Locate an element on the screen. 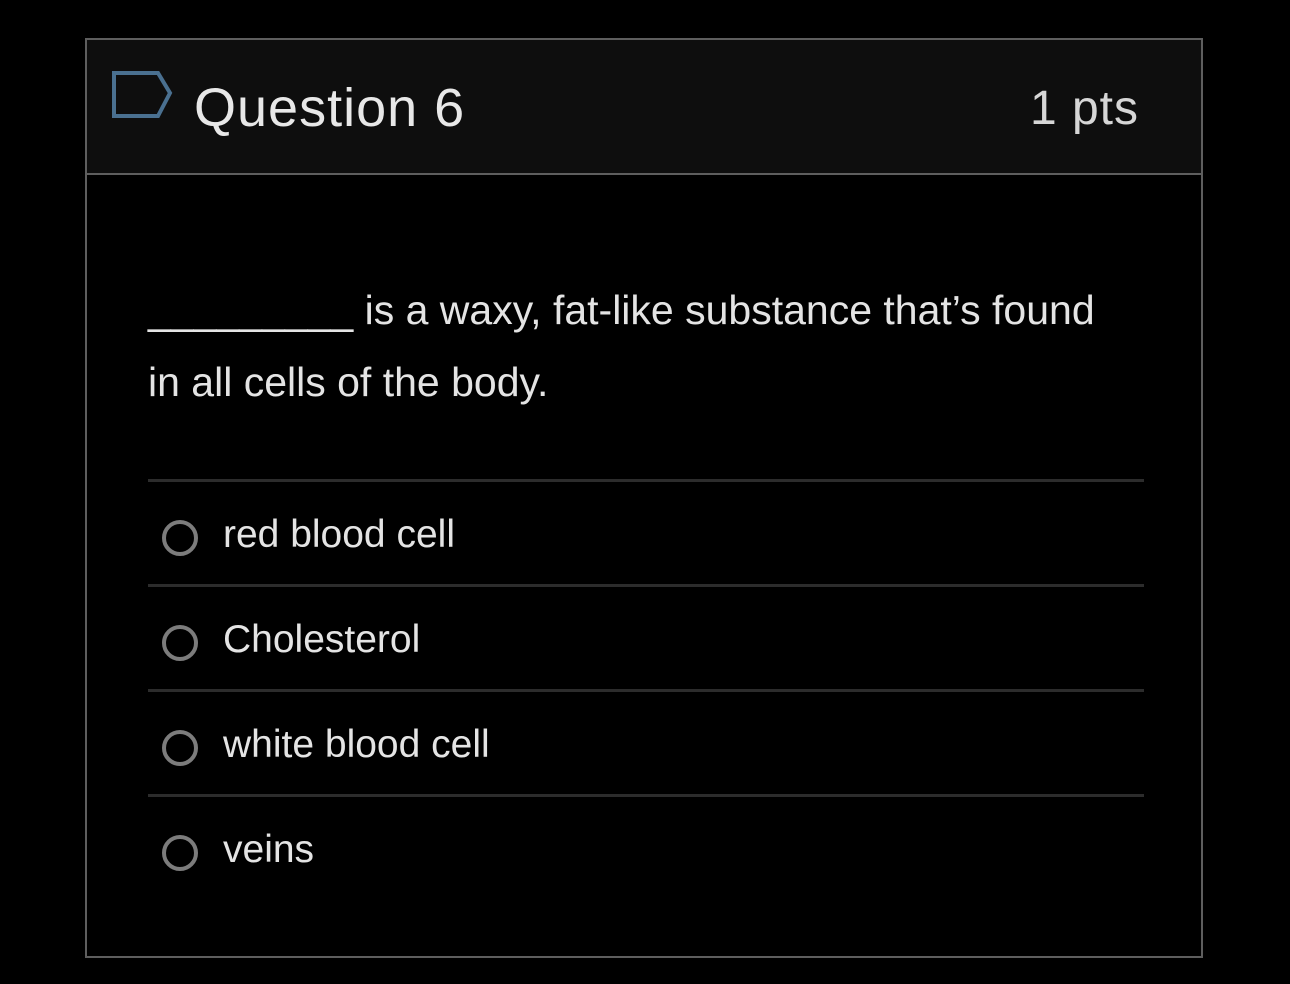  answer-option: Cholesterol is located at coordinates (646, 639).